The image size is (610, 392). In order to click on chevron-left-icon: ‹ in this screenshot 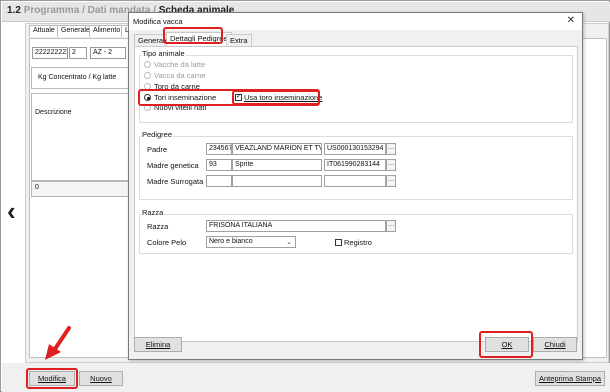, I will do `click(11, 211)`.